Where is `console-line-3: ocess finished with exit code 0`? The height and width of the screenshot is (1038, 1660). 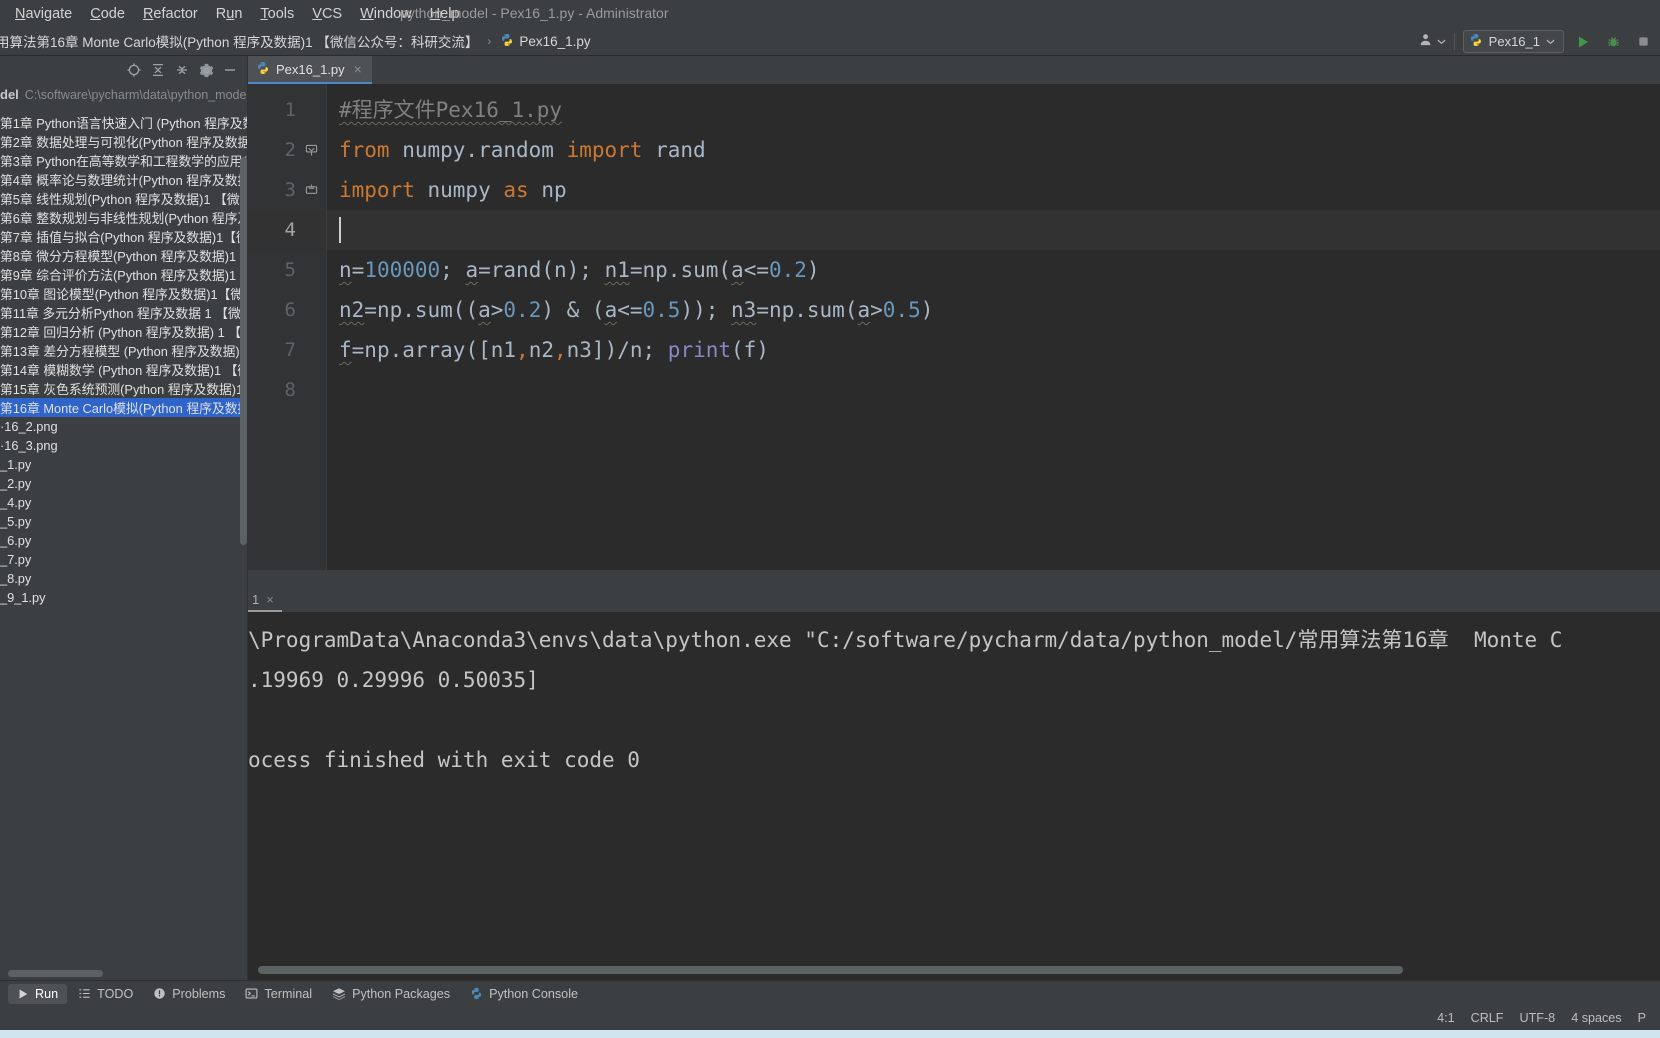 console-line-3: ocess finished with exit code 0 is located at coordinates (444, 760).